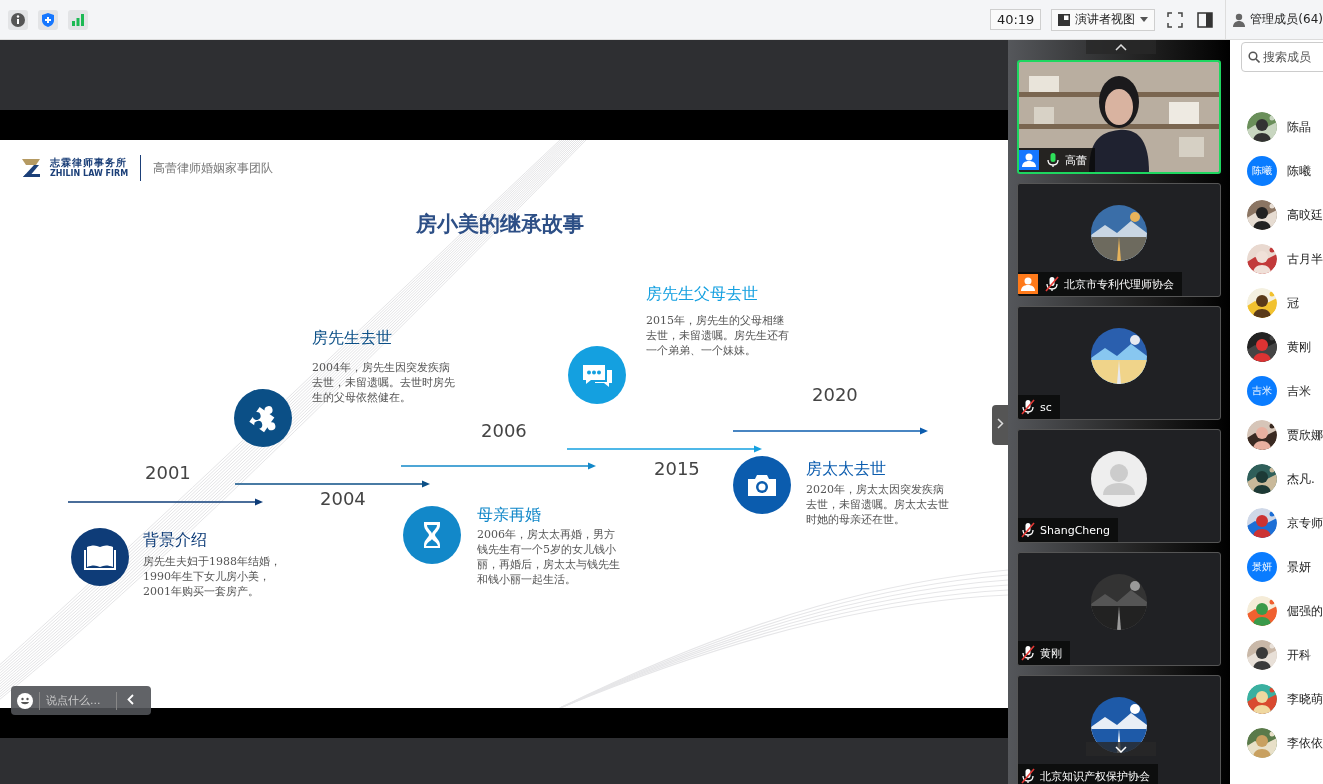  Describe the element at coordinates (1095, 776) in the screenshot. I see `participant-name: 北京知识产权保护协会` at that location.